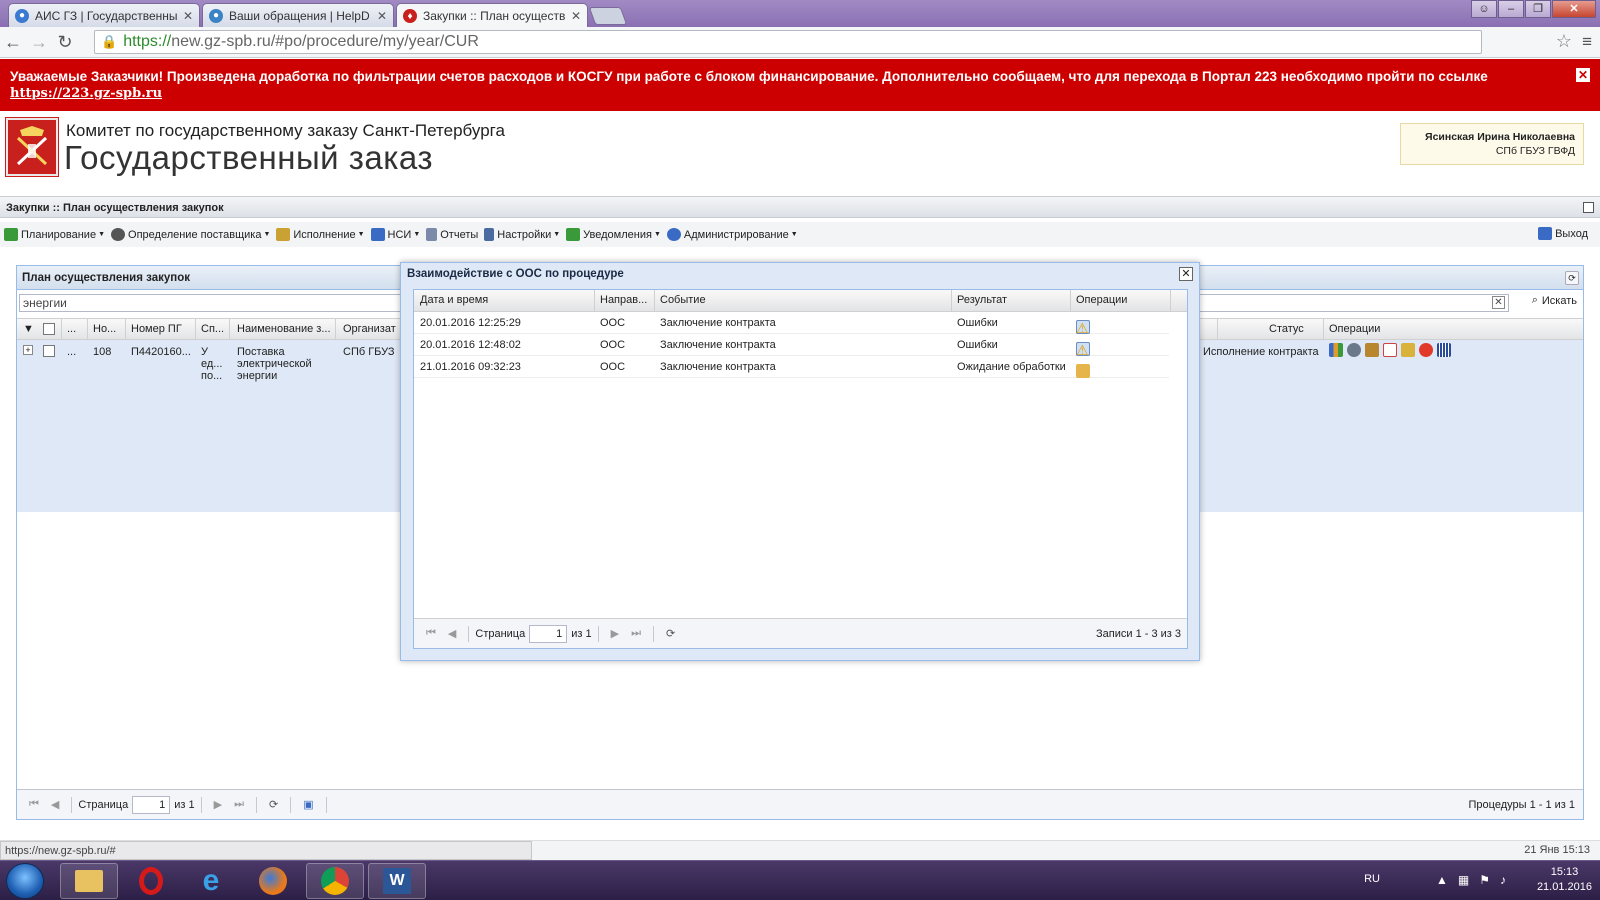 This screenshot has height=900, width=1600. What do you see at coordinates (32, 147) in the screenshot?
I see `coat-of-arms-logo` at bounding box center [32, 147].